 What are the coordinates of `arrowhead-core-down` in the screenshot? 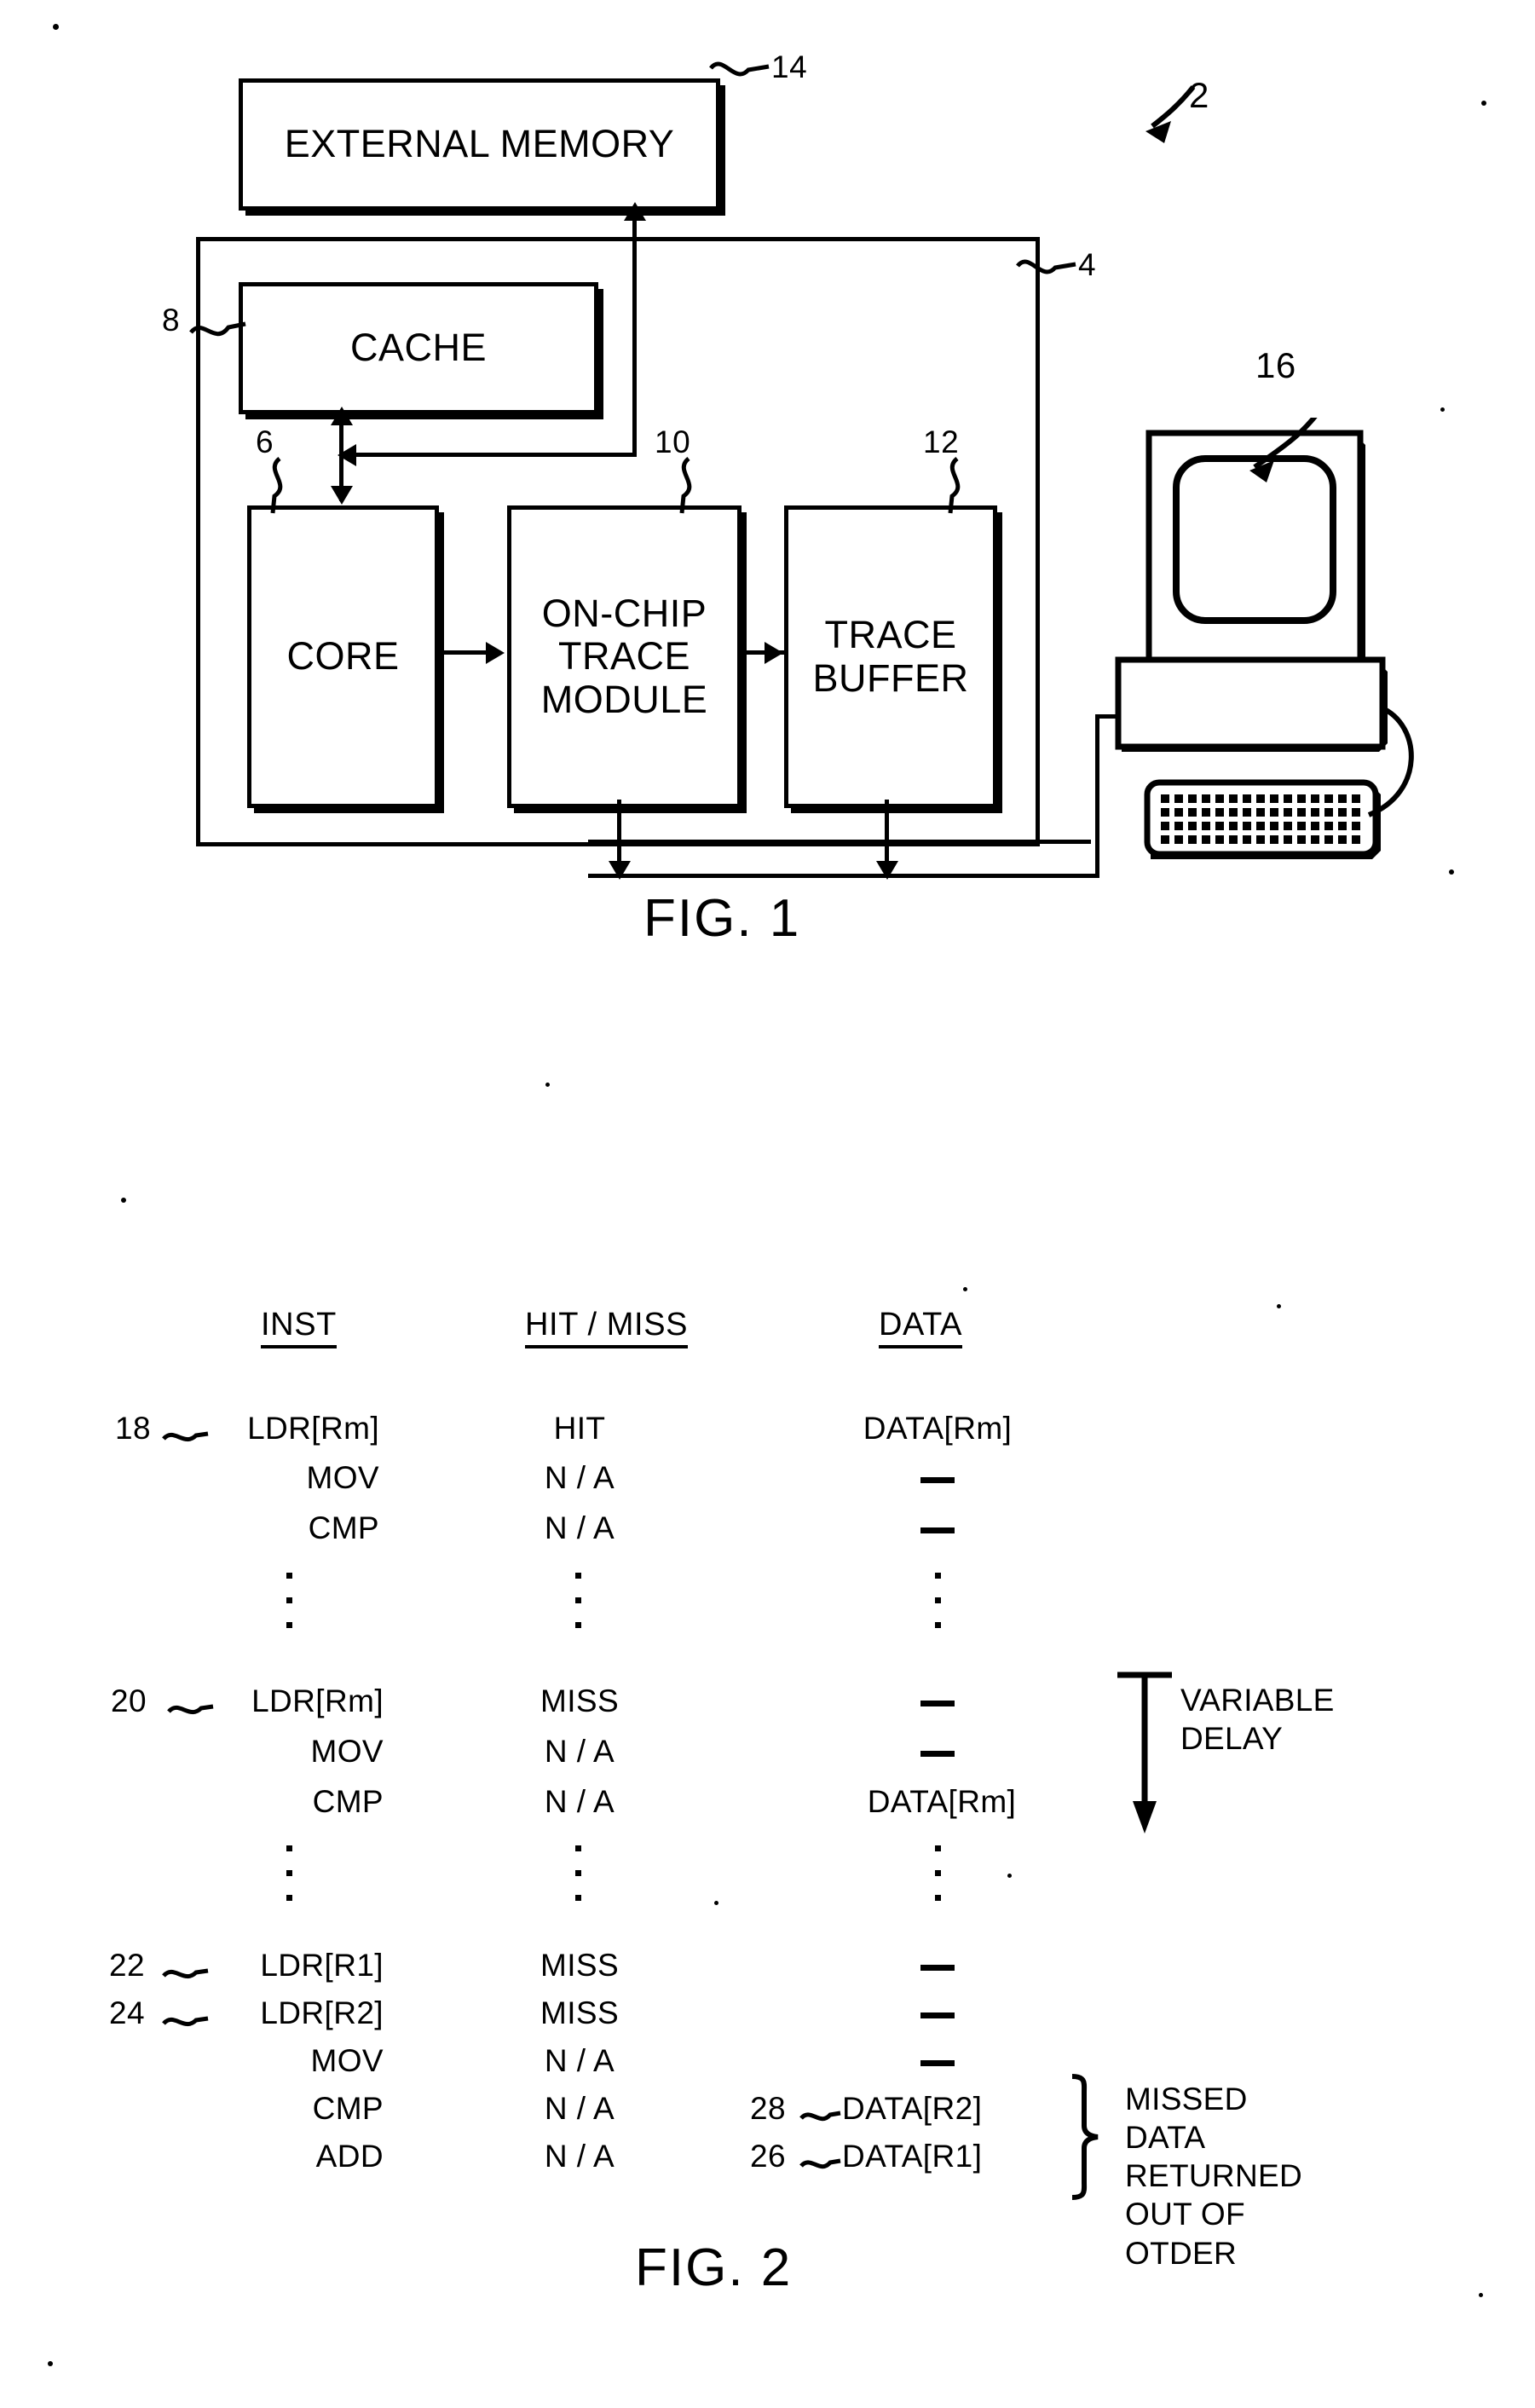 It's located at (342, 495).